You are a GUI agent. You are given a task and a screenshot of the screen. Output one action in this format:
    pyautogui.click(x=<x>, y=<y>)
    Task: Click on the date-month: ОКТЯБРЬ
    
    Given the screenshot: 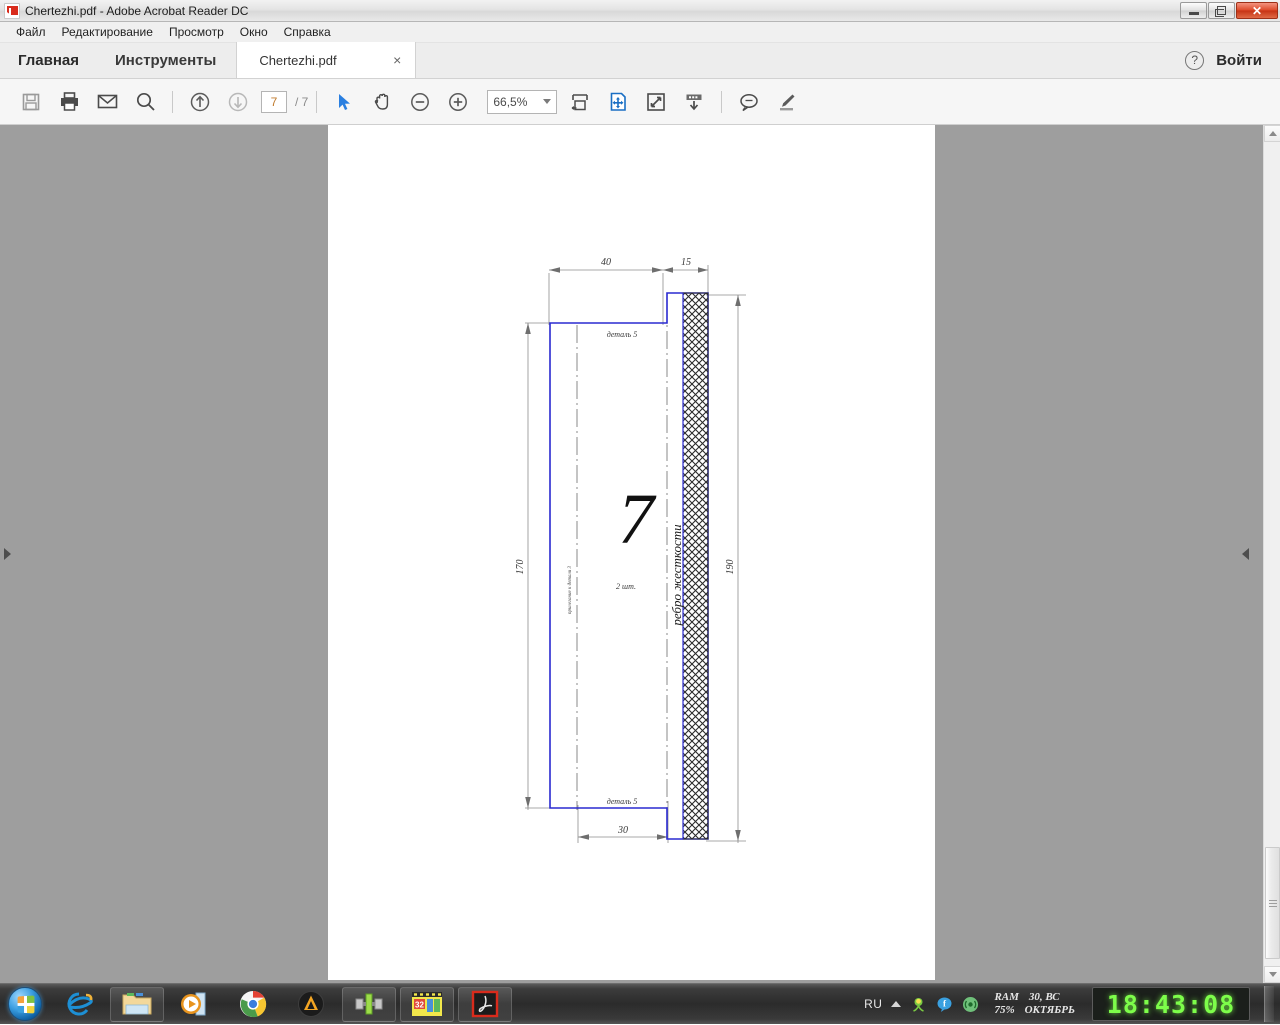 What is the action you would take?
    pyautogui.click(x=1050, y=1010)
    